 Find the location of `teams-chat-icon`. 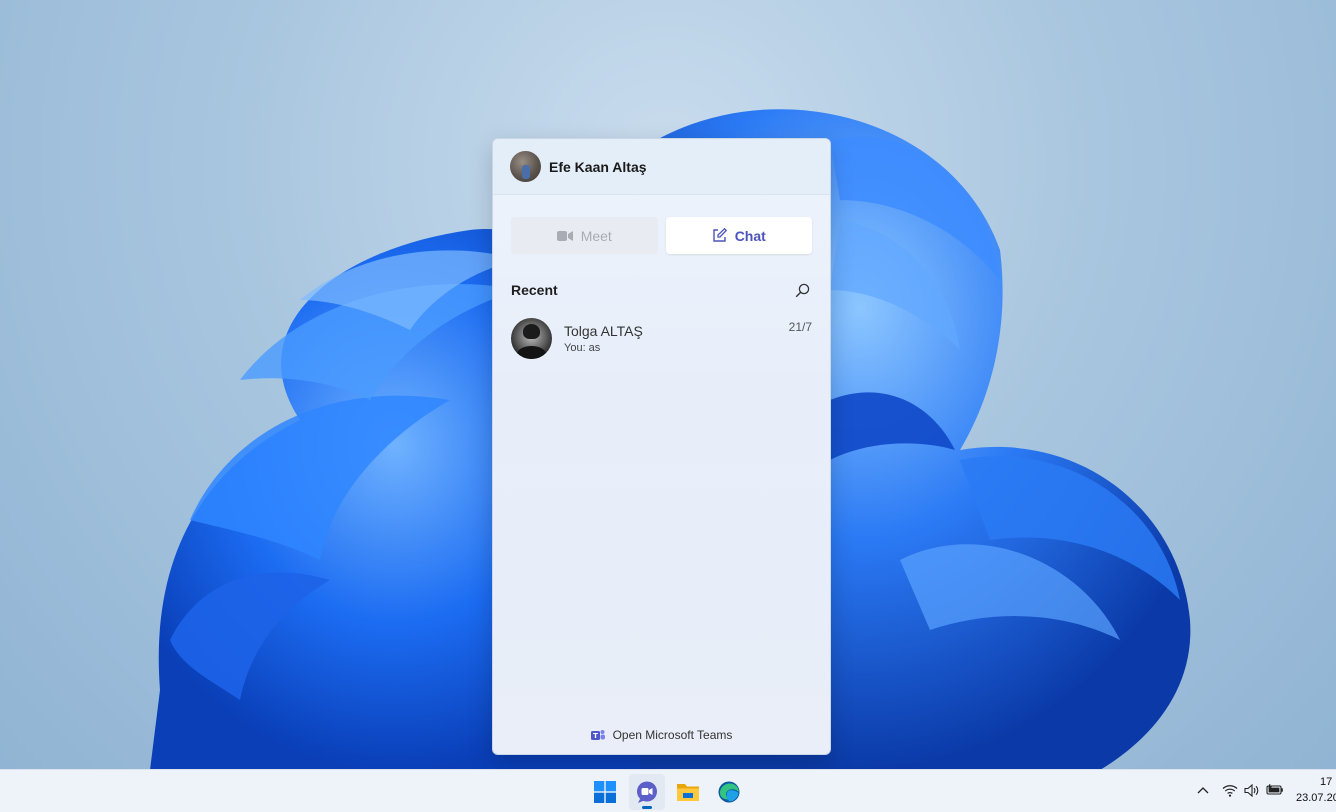

teams-chat-icon is located at coordinates (647, 792).